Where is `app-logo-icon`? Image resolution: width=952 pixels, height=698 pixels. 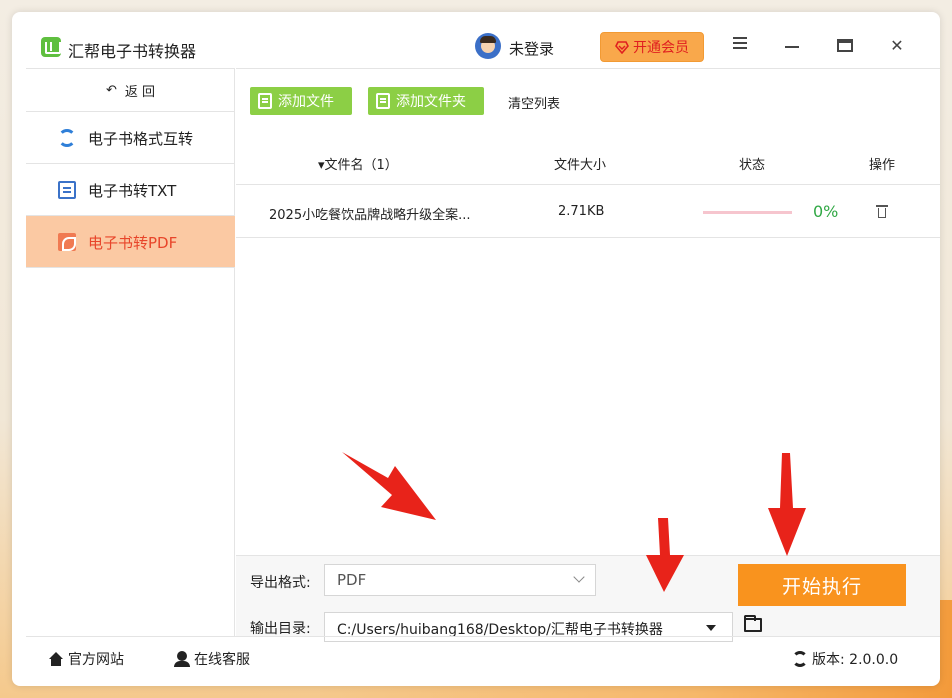 app-logo-icon is located at coordinates (51, 47).